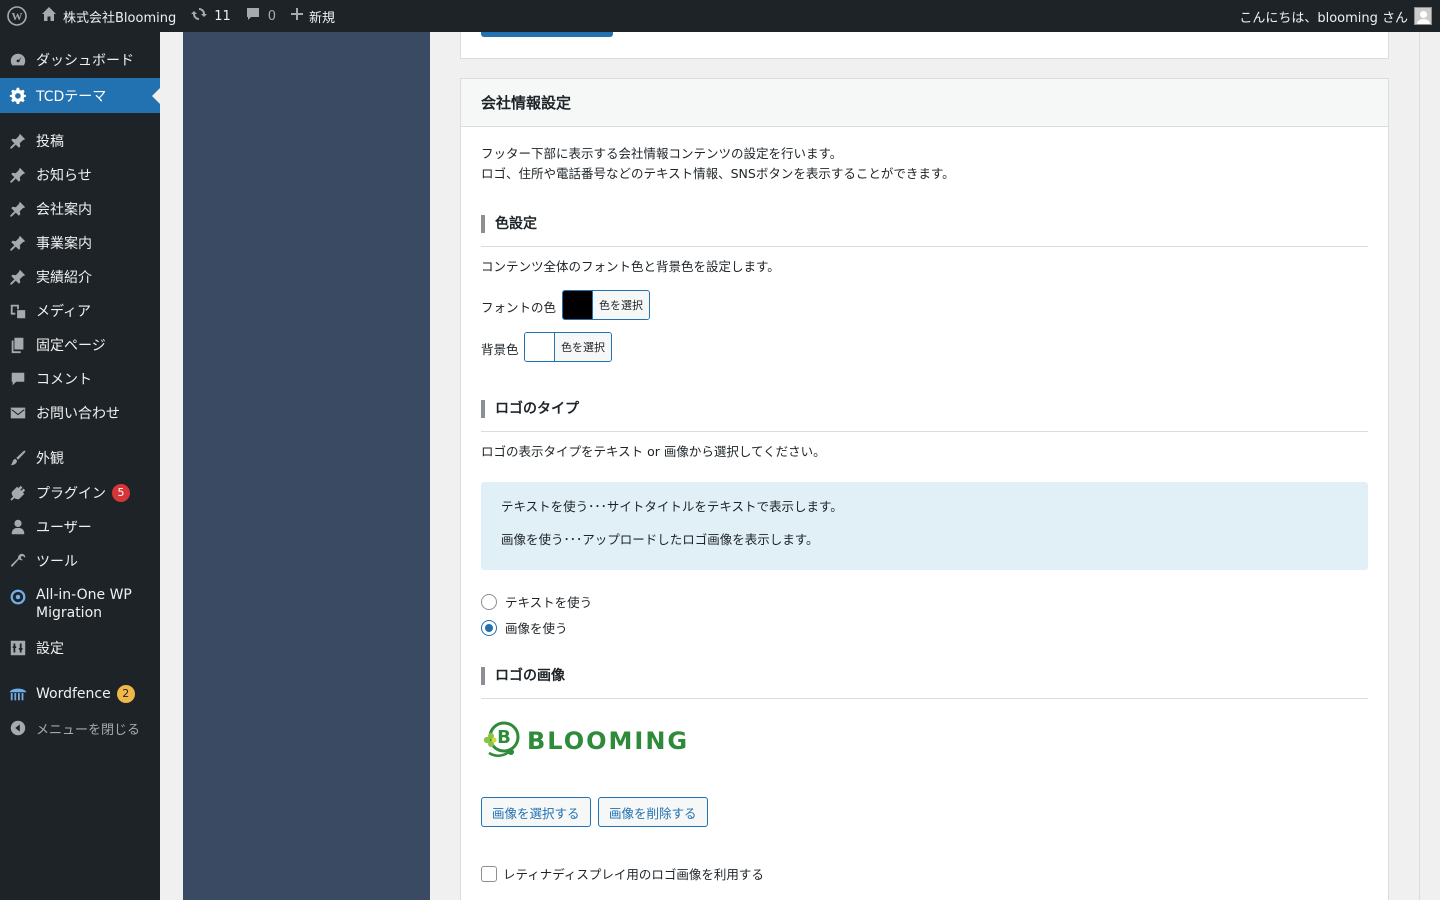  I want to click on section-title: ロゴのタイプ, so click(537, 409).